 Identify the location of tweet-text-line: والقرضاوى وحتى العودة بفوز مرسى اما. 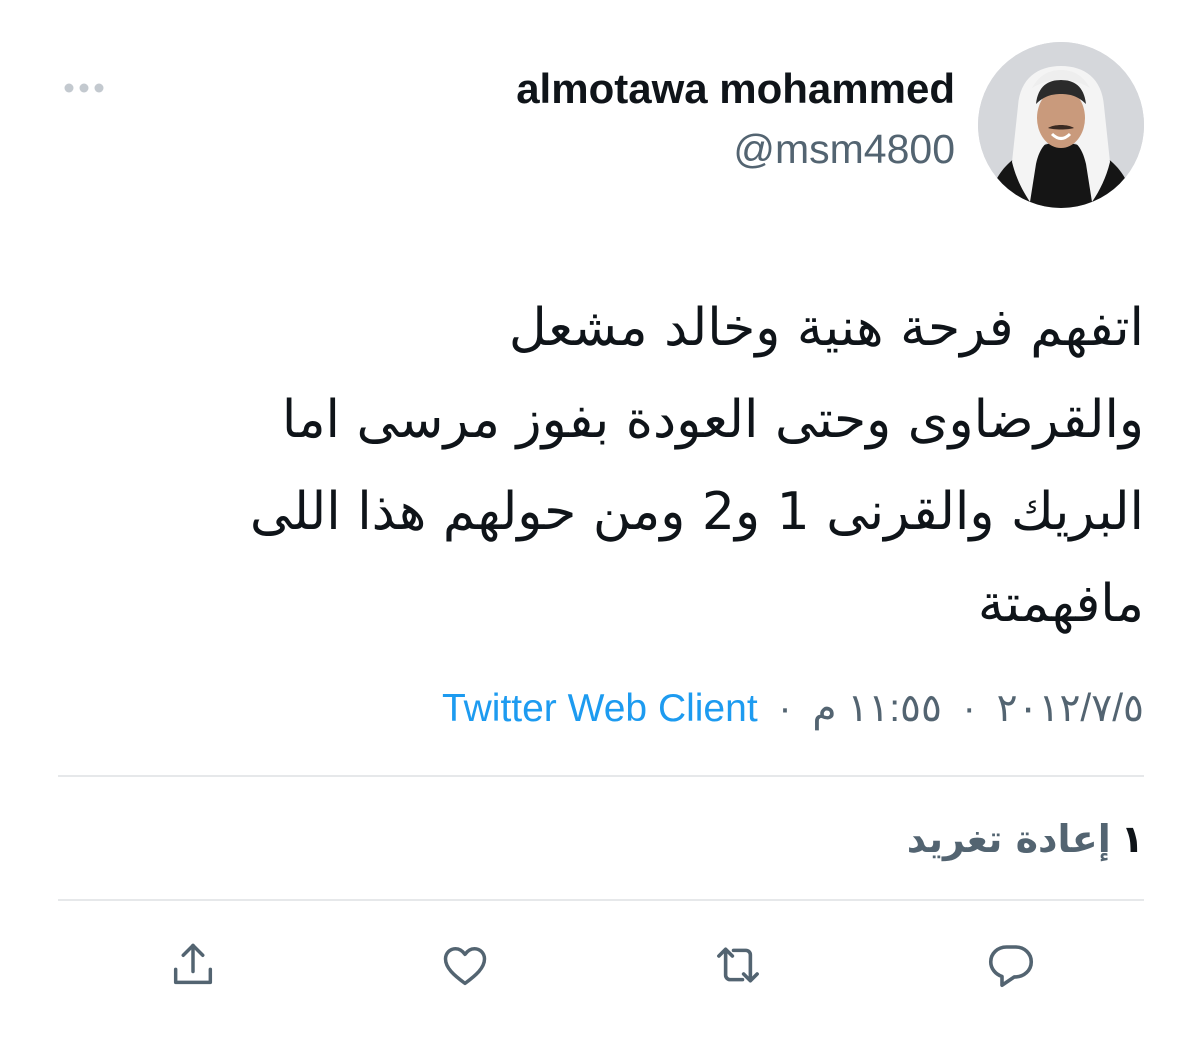
(712, 420).